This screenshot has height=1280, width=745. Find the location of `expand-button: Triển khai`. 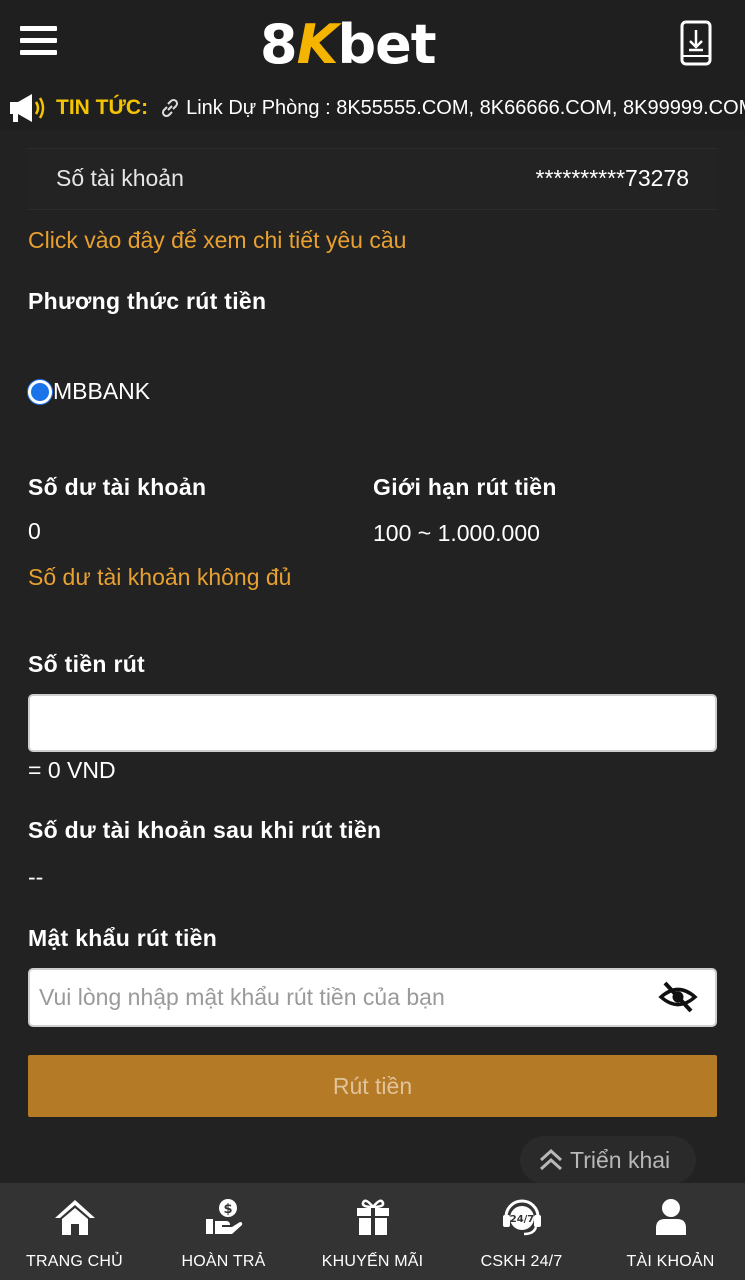

expand-button: Triển khai is located at coordinates (608, 1160).